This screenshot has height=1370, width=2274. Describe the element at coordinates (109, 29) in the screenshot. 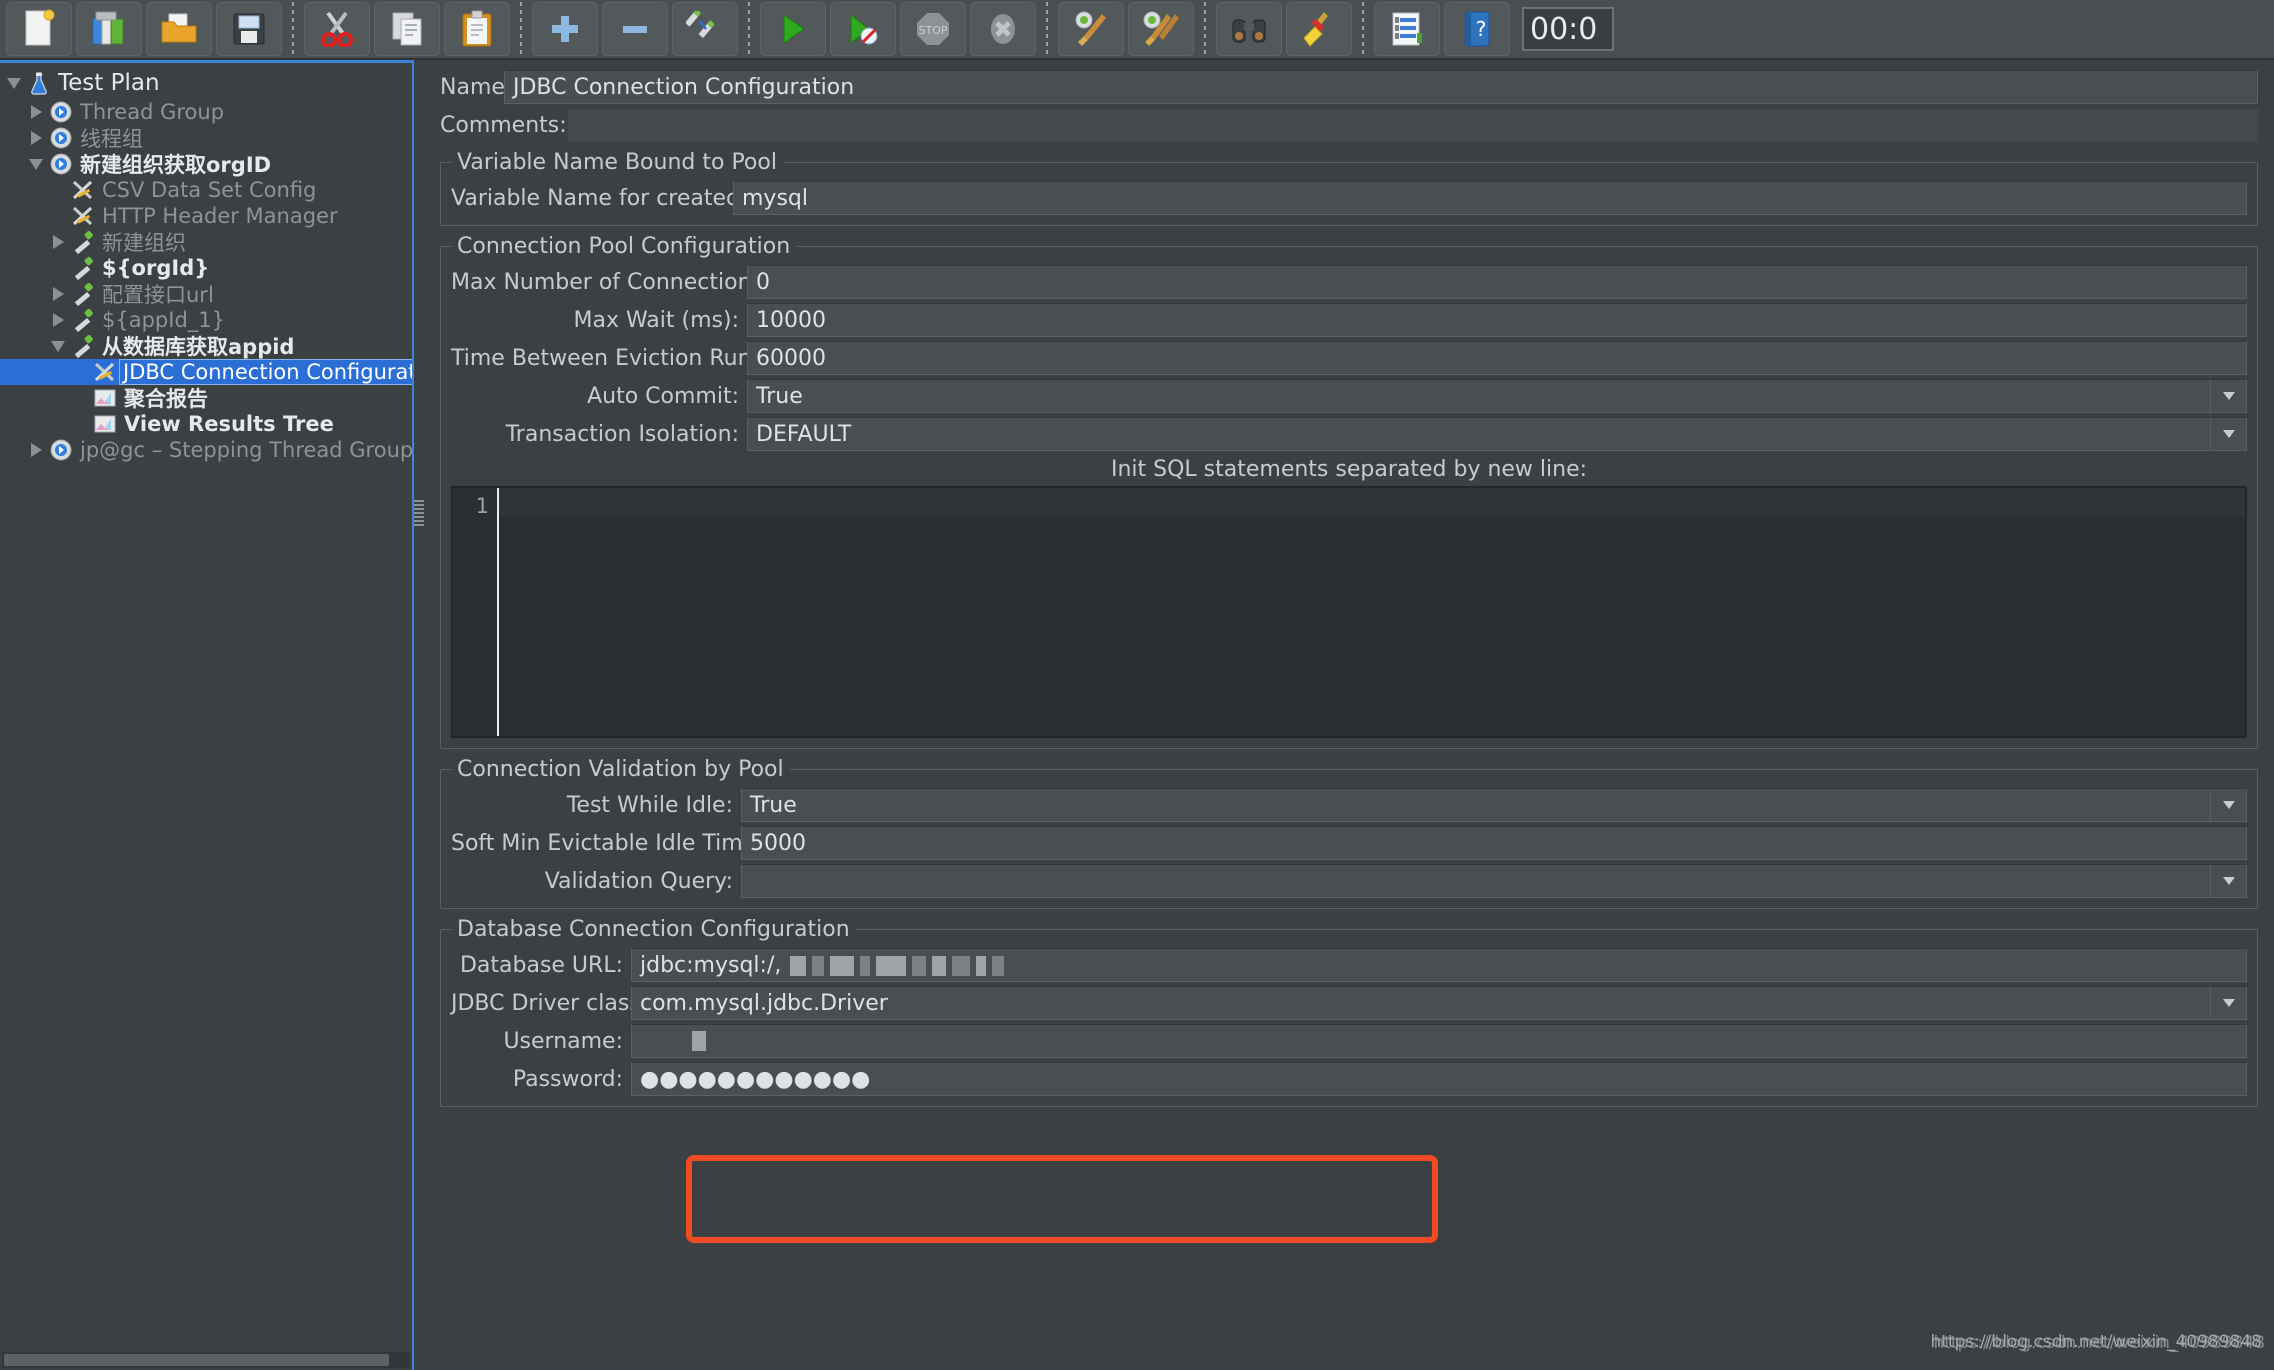

I see `templates-button` at that location.